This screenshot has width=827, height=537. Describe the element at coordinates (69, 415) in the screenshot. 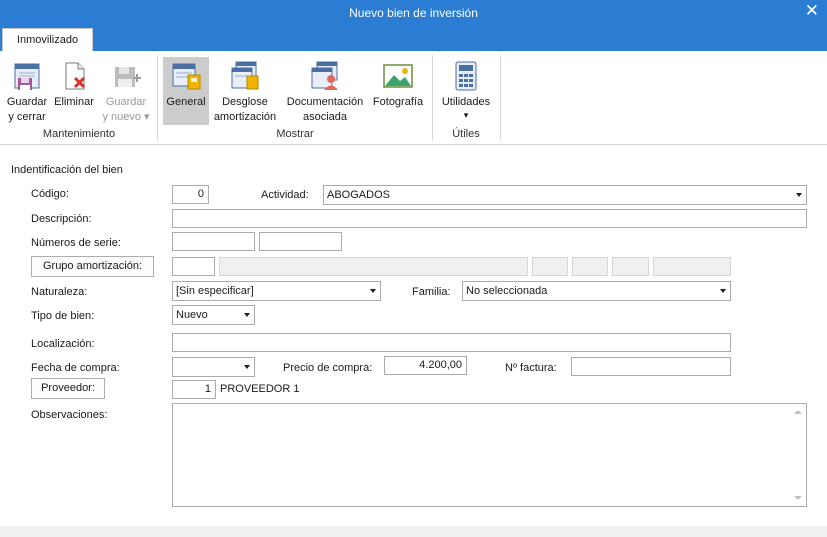

I see `observaciones-label: Observaciones:` at that location.